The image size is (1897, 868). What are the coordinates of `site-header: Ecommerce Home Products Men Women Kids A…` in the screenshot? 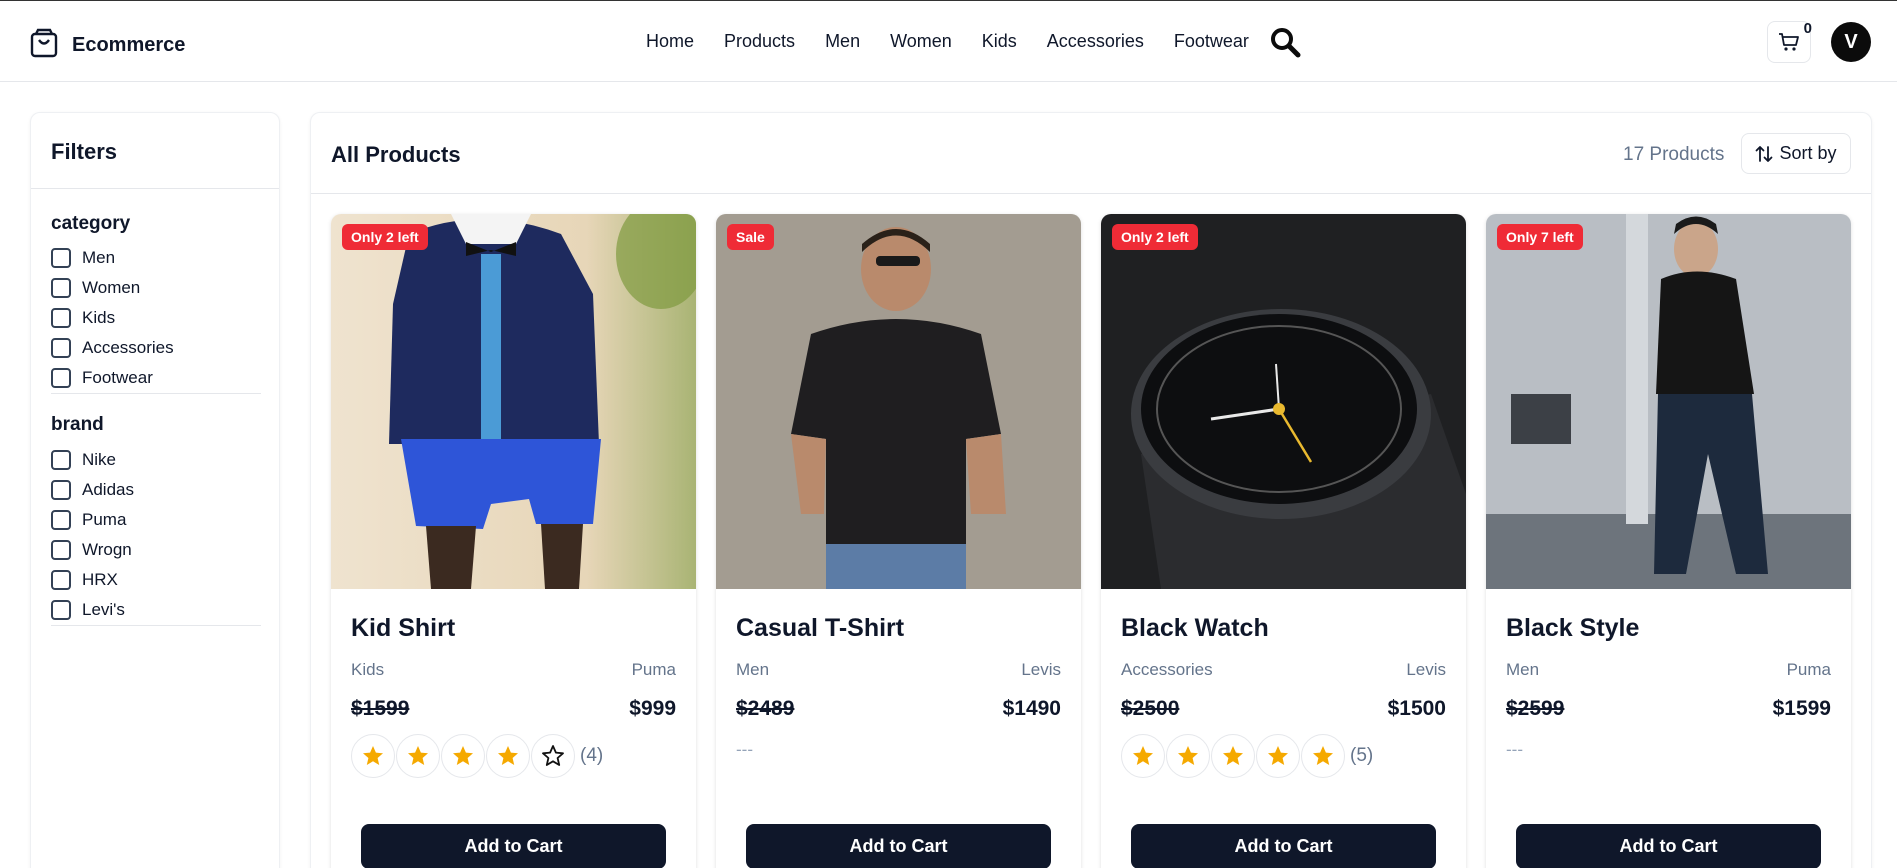 It's located at (948, 41).